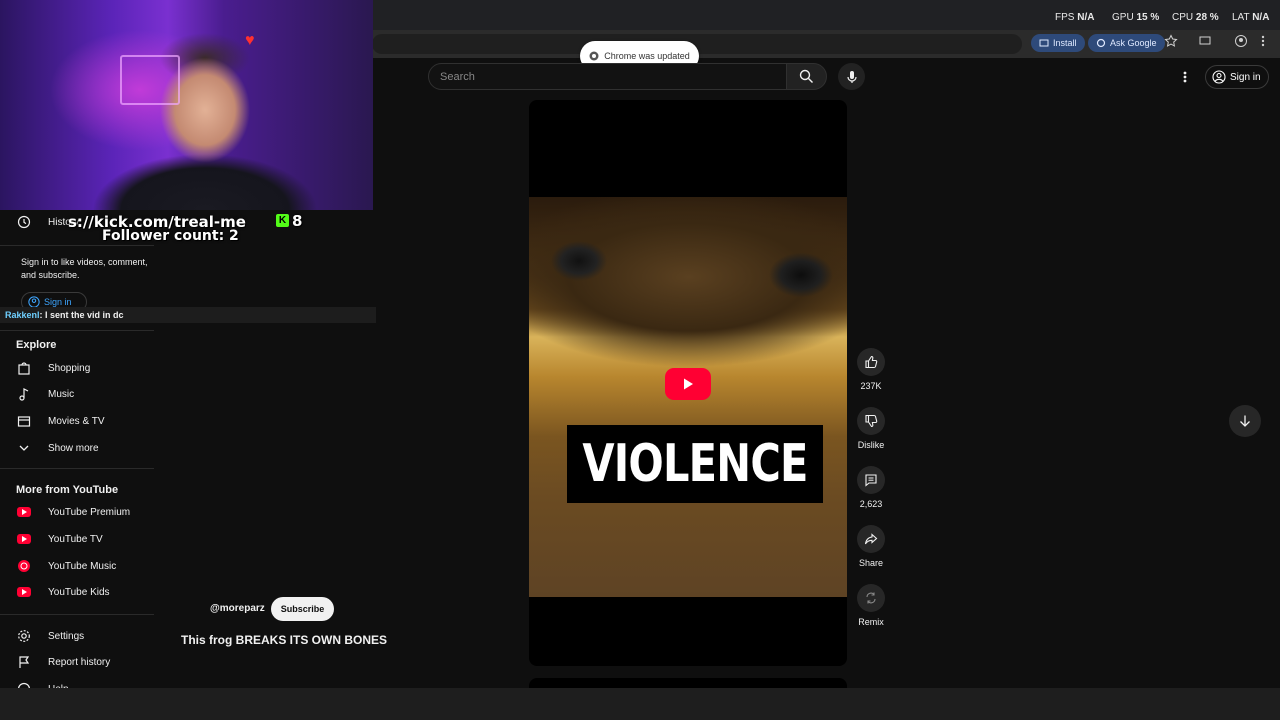  What do you see at coordinates (81, 315) in the screenshot?
I see `chat-text: : I sent the vid in dc` at bounding box center [81, 315].